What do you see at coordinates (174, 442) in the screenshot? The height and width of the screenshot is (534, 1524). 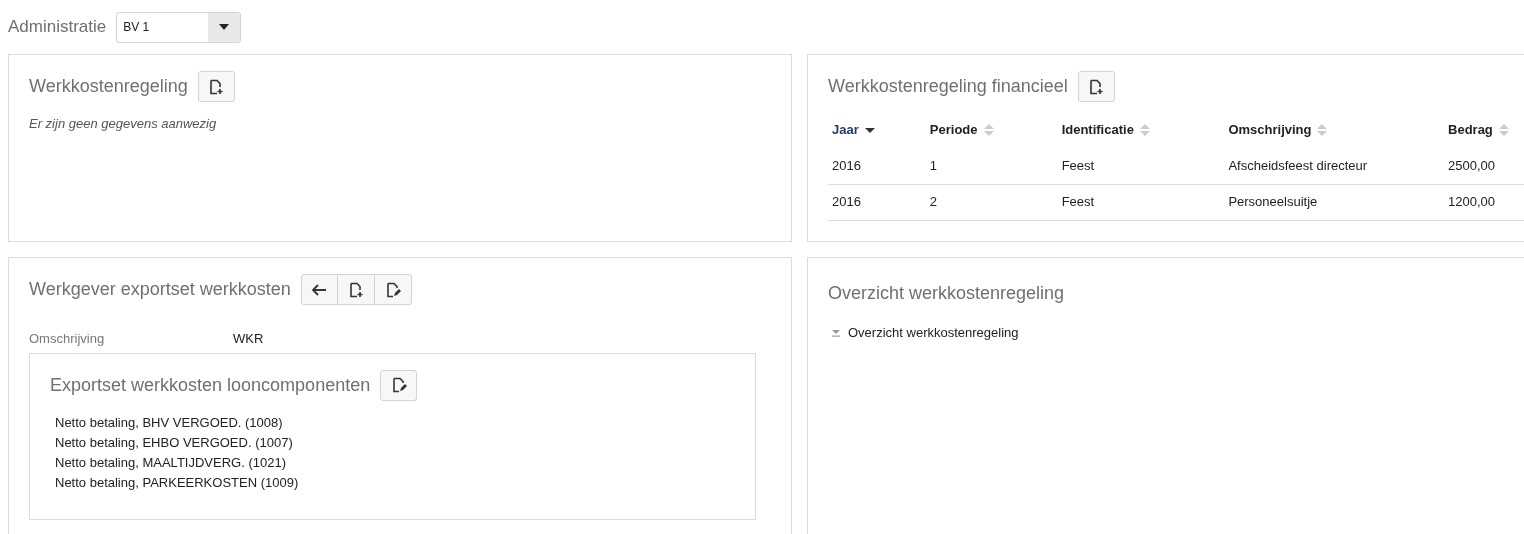 I see `list-item: Netto betaling, EHBO VERGOED. (1007)` at bounding box center [174, 442].